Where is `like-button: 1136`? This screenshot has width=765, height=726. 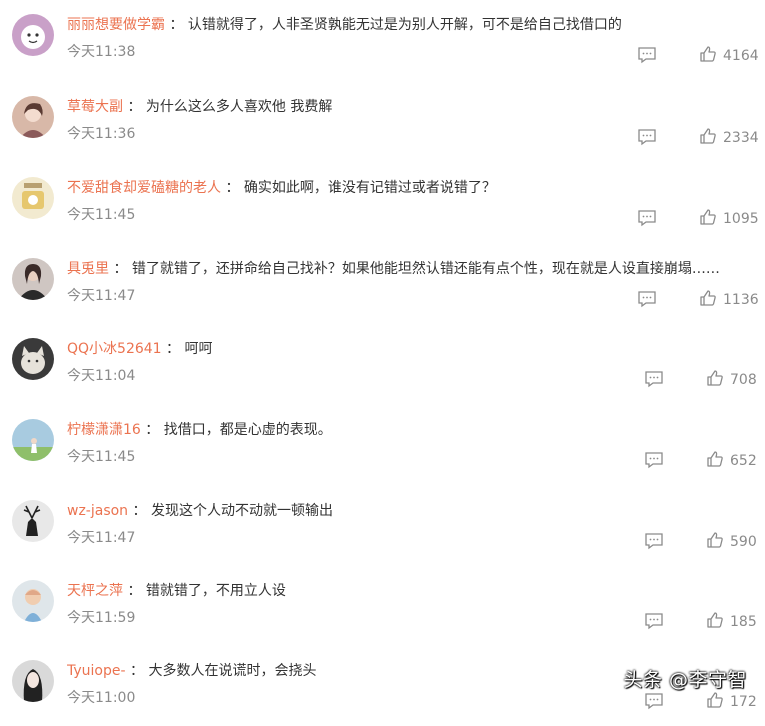 like-button: 1136 is located at coordinates (729, 299).